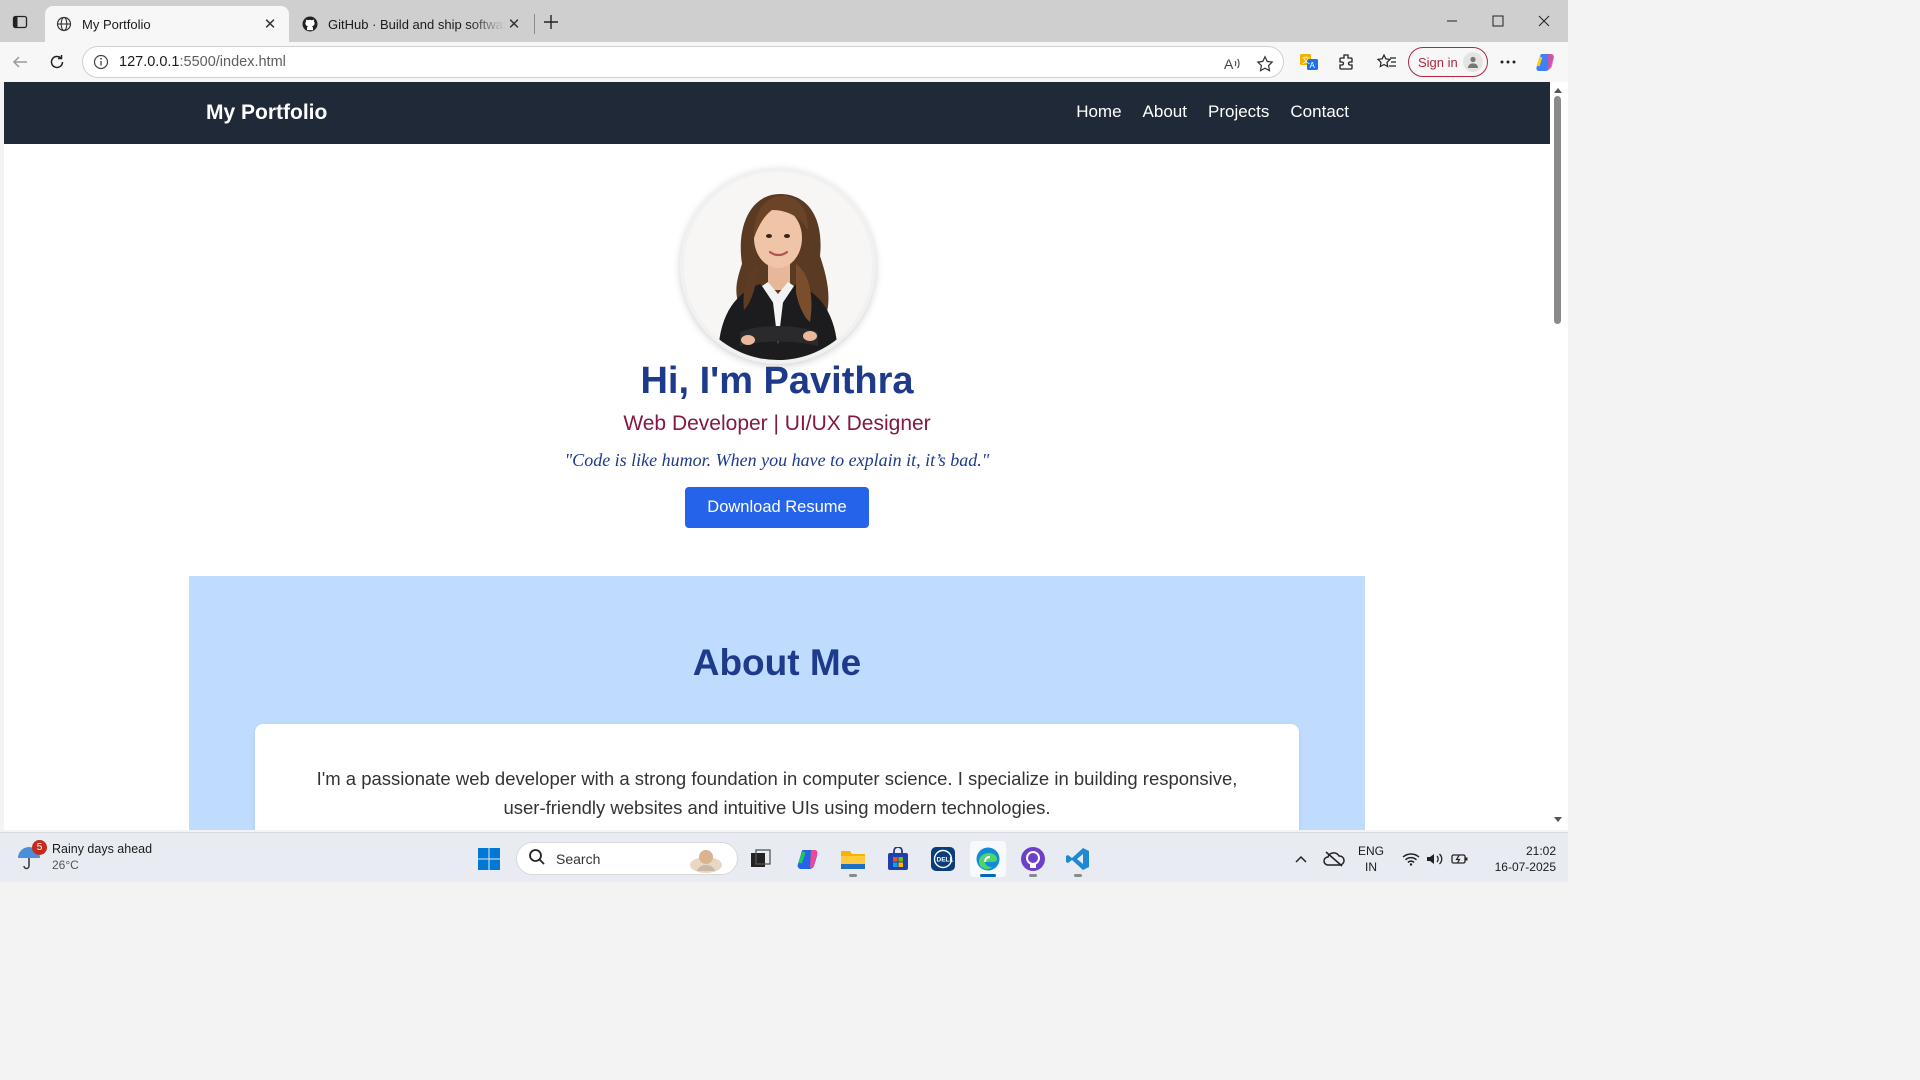  What do you see at coordinates (149, 62) in the screenshot?
I see `url-host: 127.0.0.1` at bounding box center [149, 62].